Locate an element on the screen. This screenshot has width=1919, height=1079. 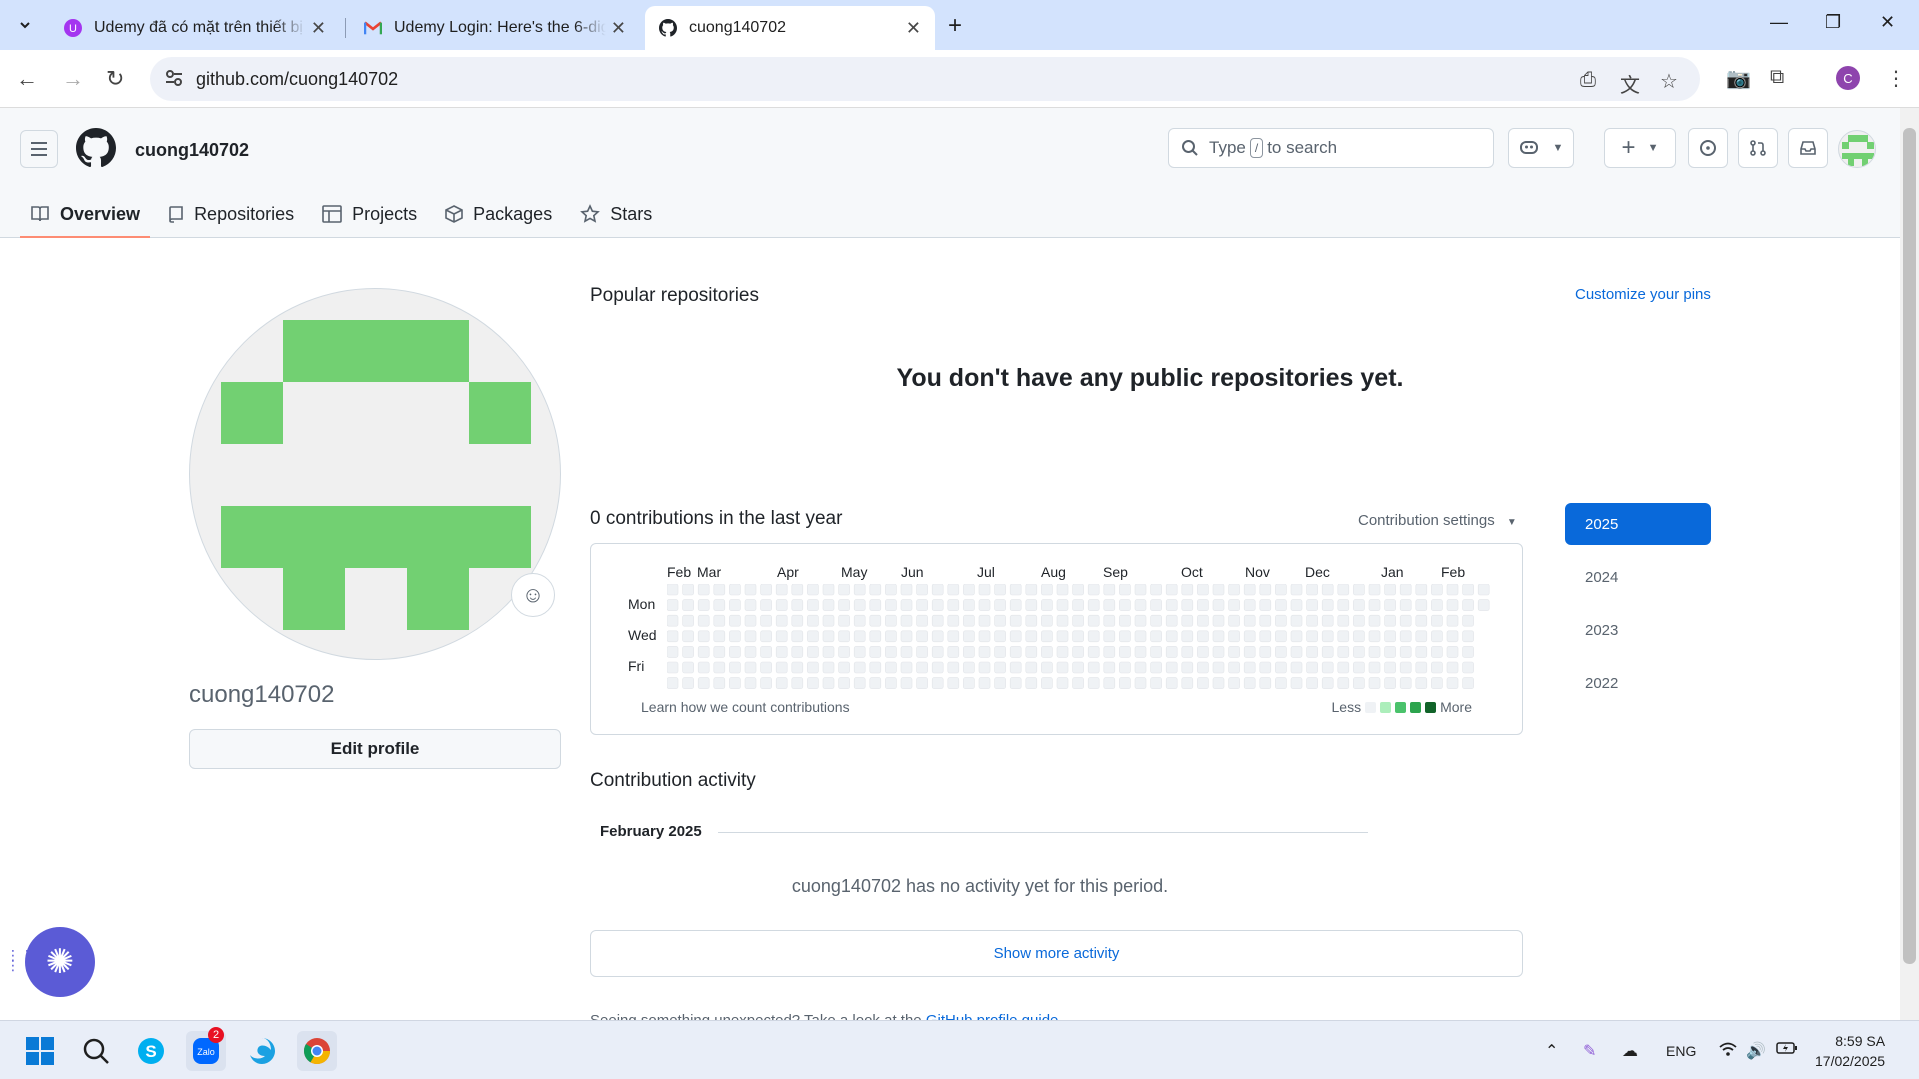
assistant-widget-button: ✺ is located at coordinates (60, 962).